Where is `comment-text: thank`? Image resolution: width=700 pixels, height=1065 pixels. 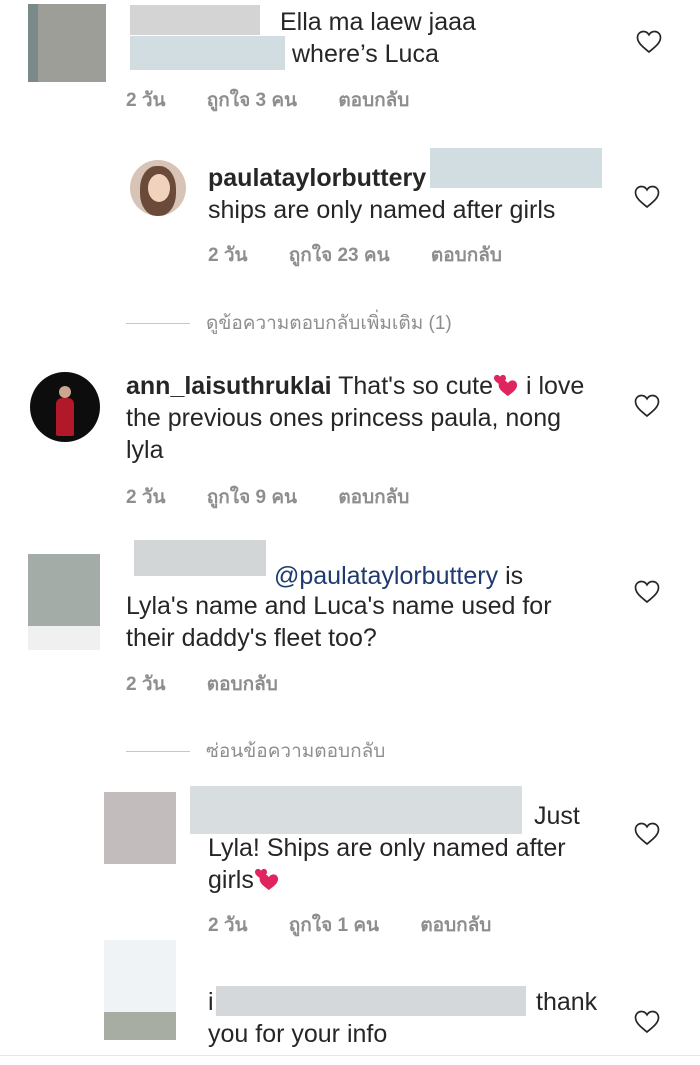
comment-text: thank is located at coordinates (567, 1002).